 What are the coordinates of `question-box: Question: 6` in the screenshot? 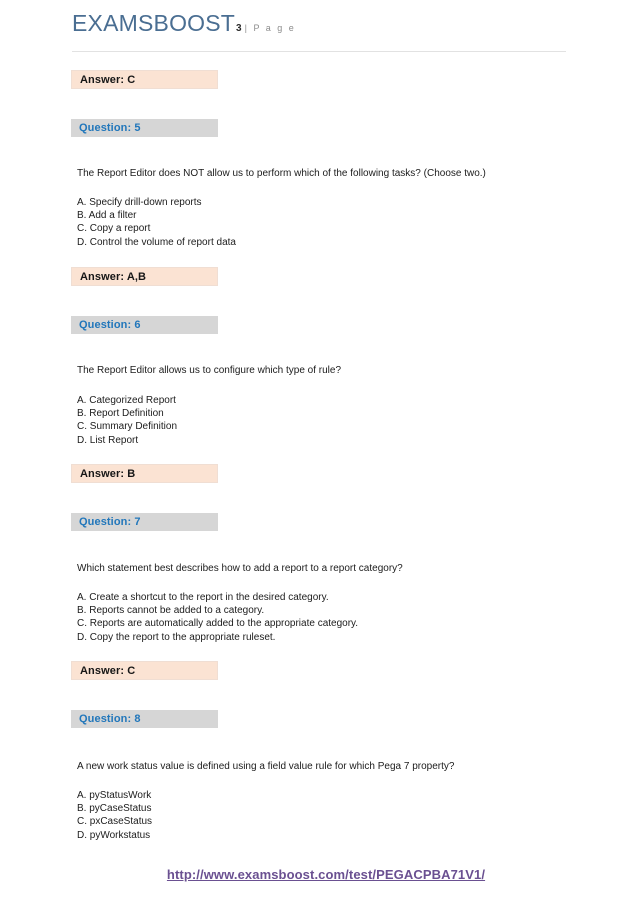 It's located at (144, 325).